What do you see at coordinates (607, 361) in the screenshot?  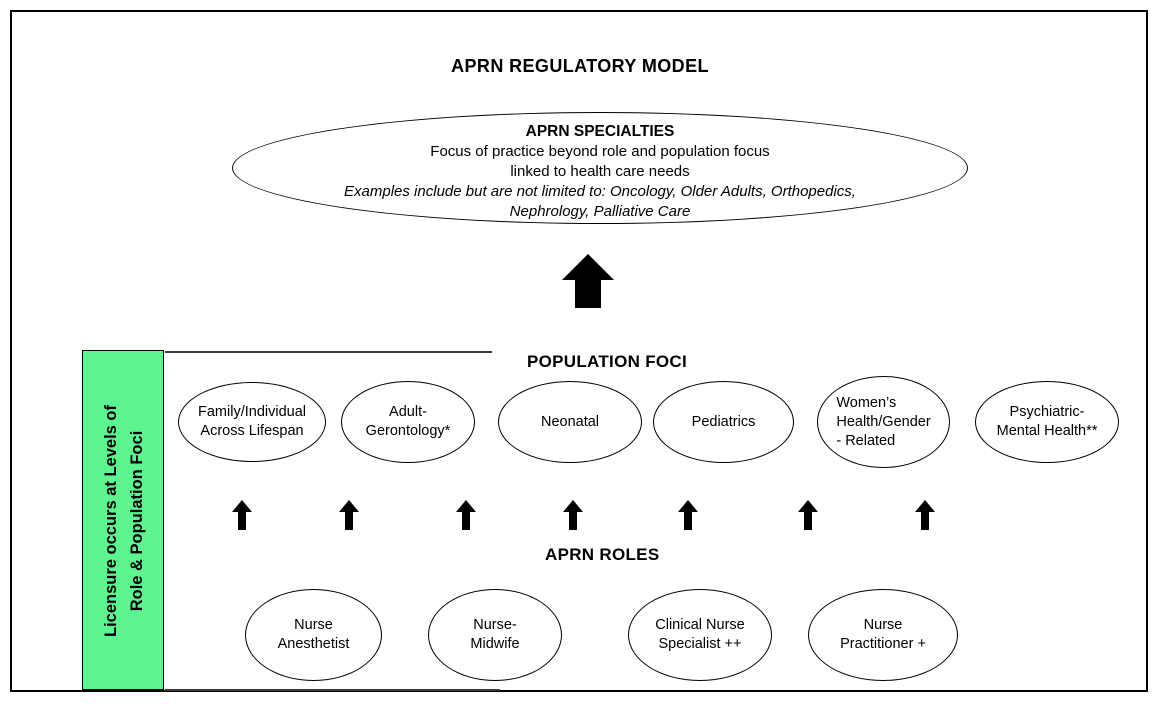 I see `population-foci-heading: POPULATION FOCI` at bounding box center [607, 361].